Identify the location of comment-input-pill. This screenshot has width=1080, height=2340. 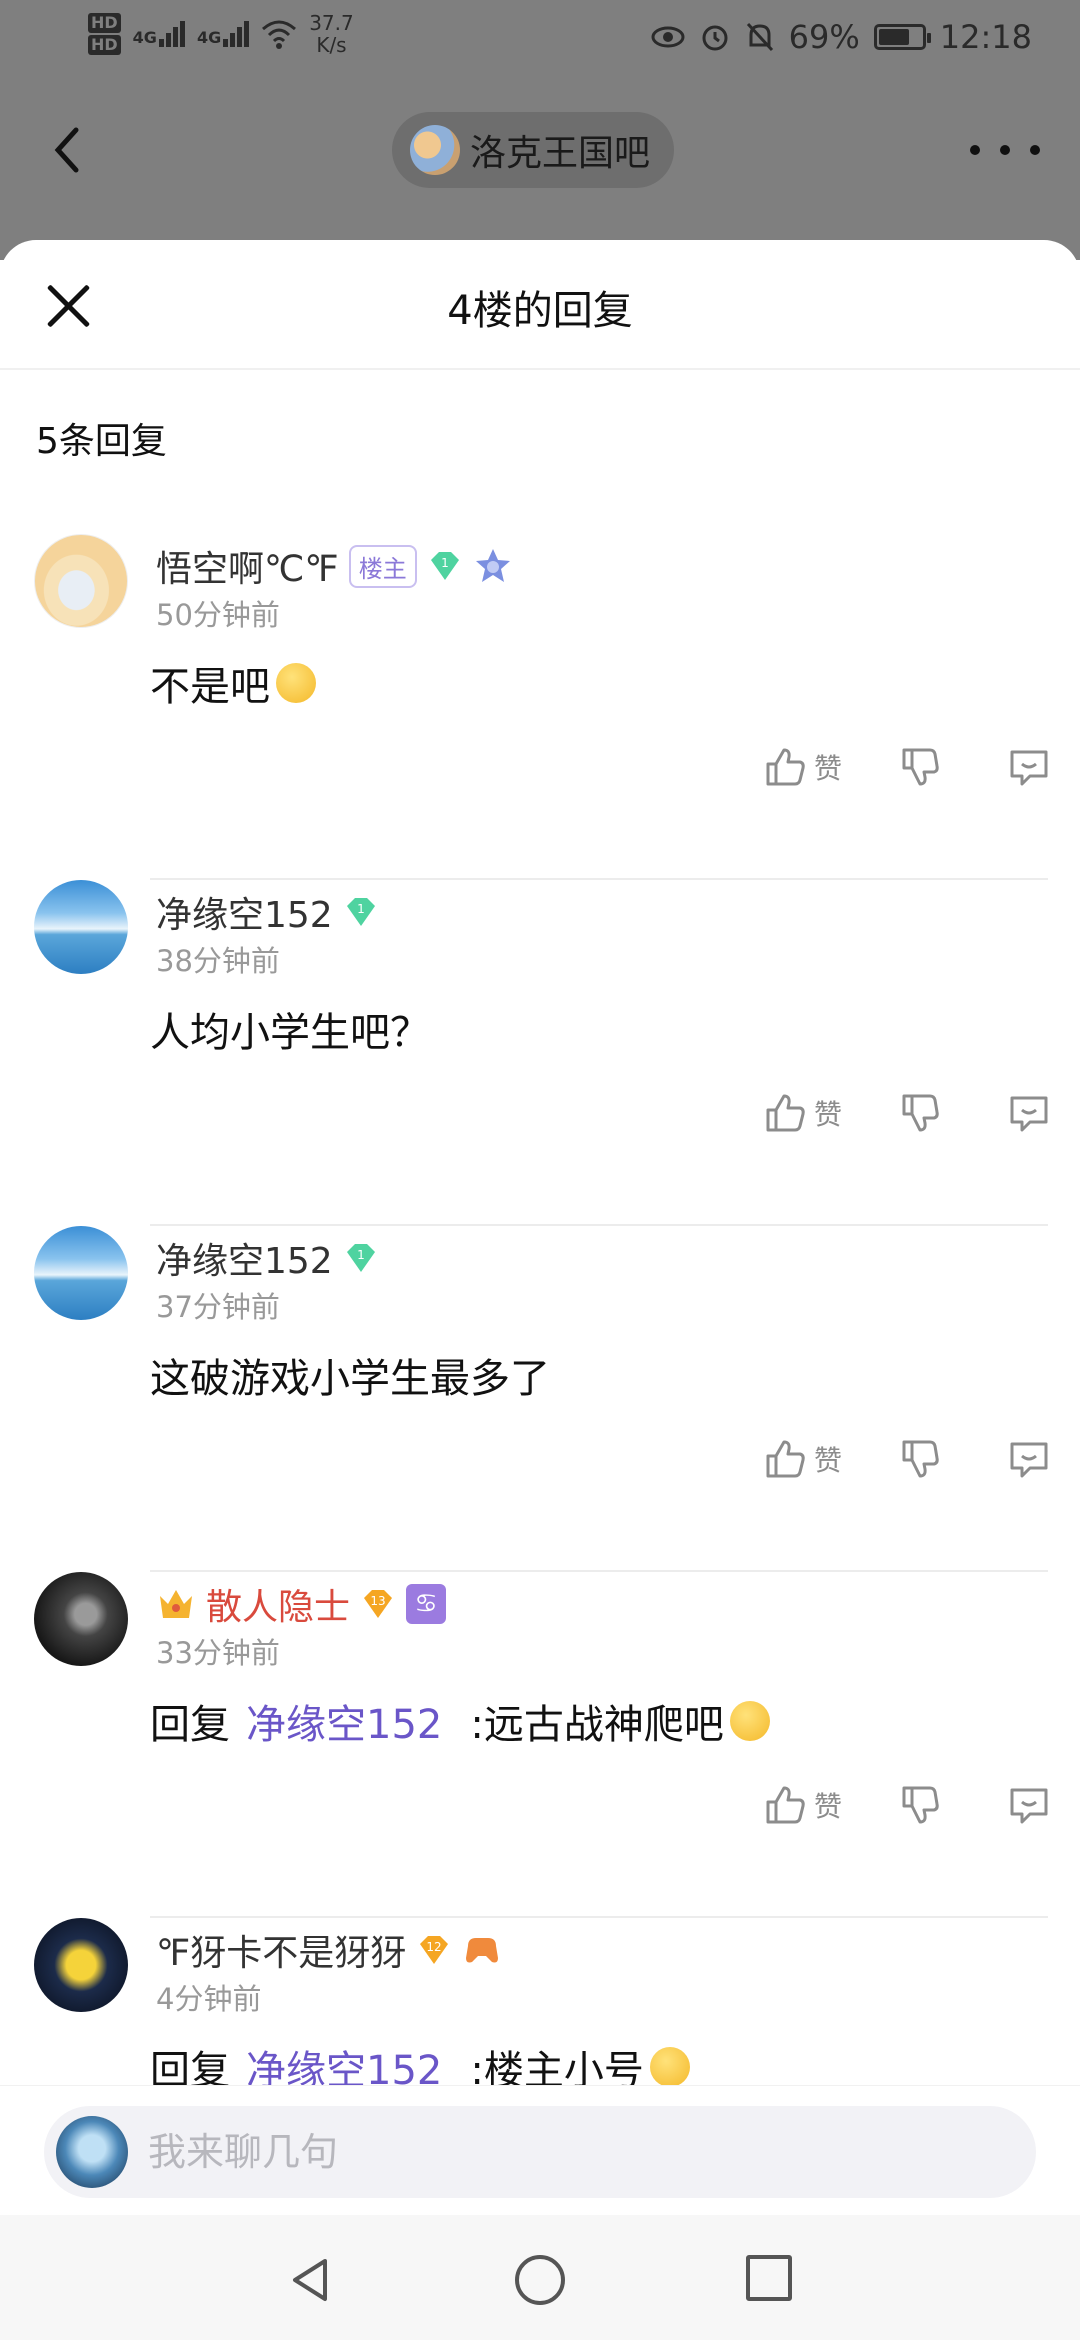
(540, 2152).